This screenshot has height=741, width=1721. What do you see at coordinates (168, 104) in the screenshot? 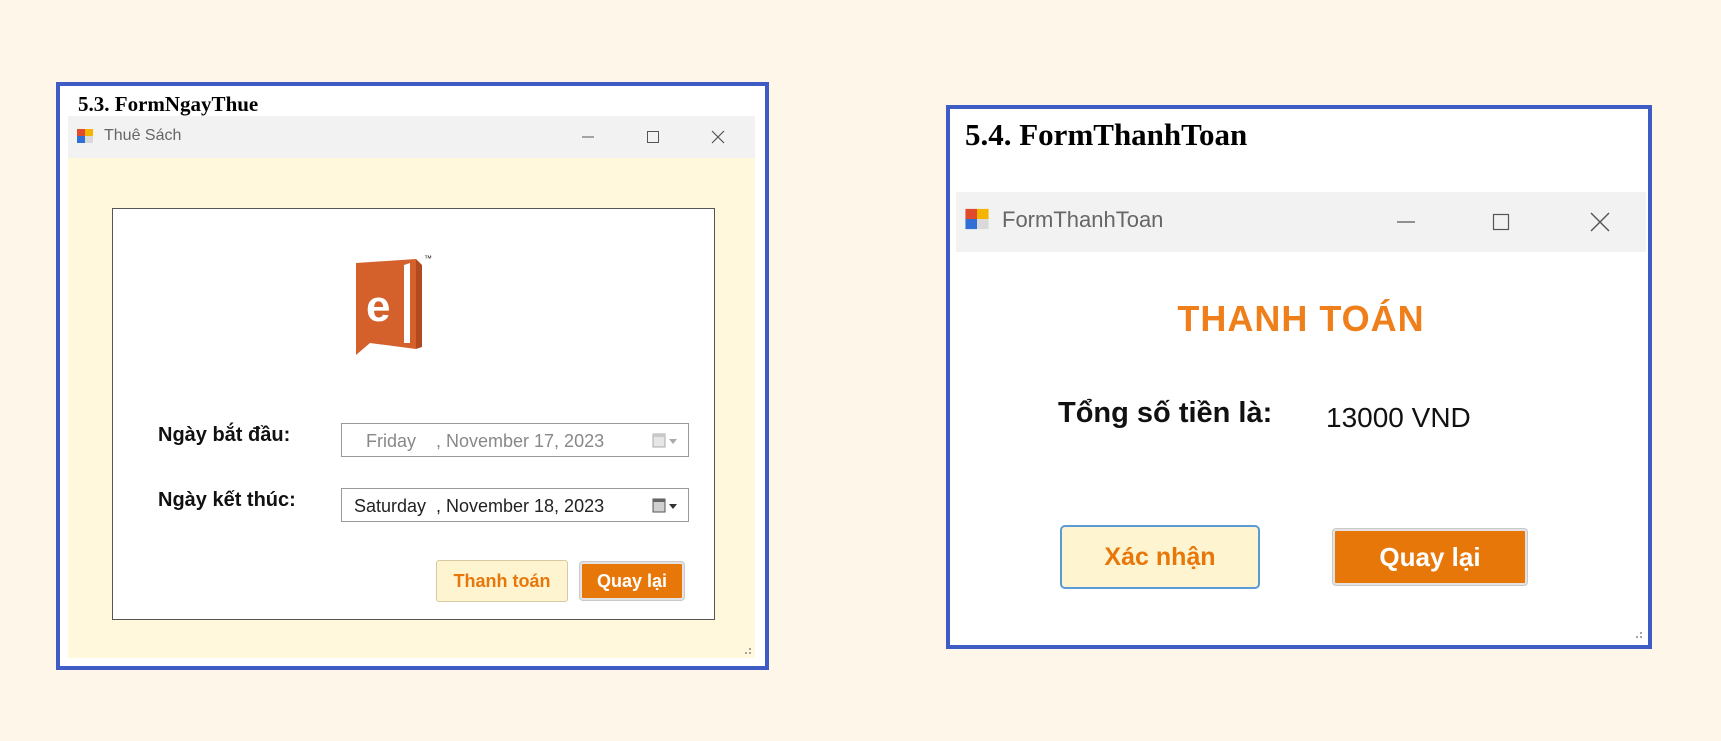
I see `section-caption: 5.3. FormNgayThue` at bounding box center [168, 104].